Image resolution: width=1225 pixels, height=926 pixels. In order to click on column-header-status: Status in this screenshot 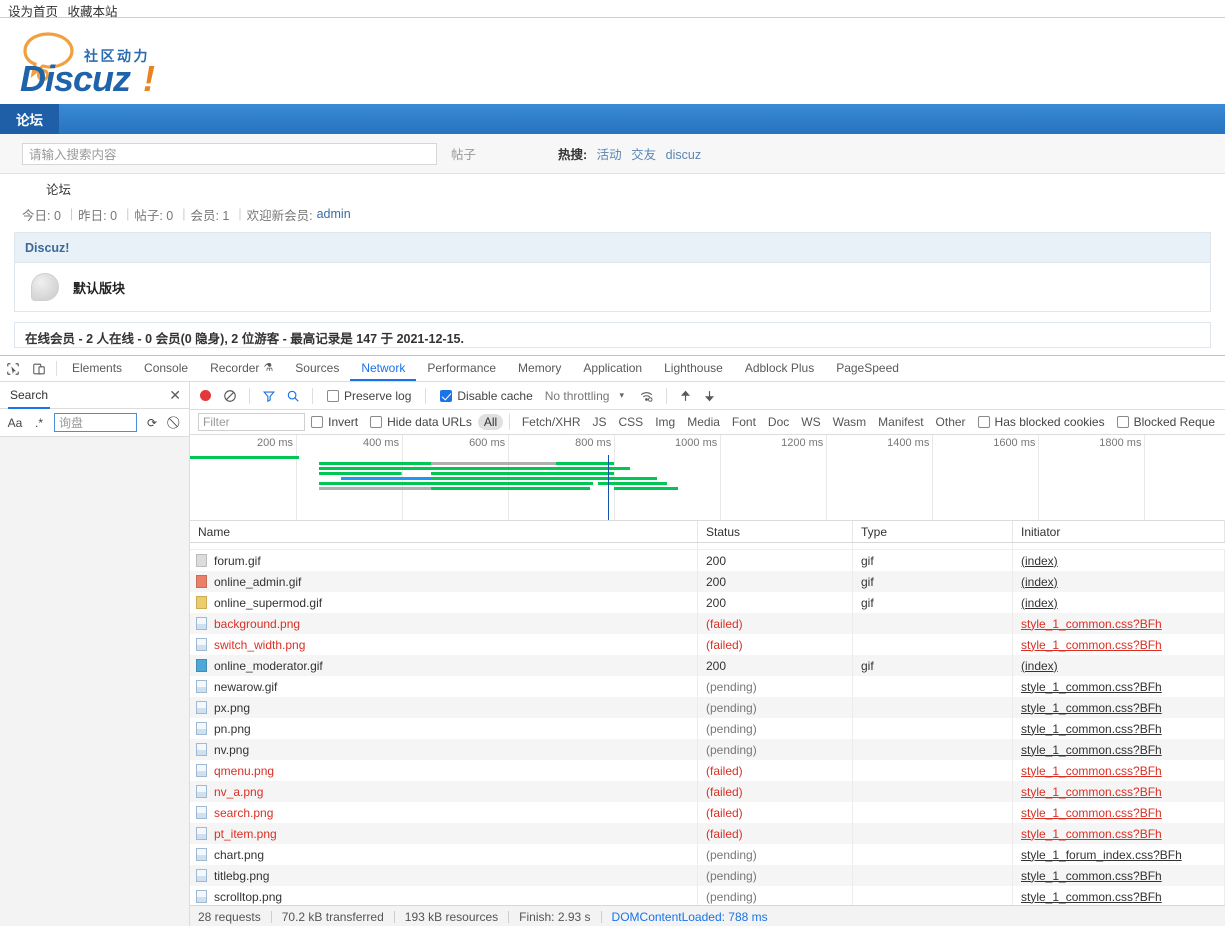, I will do `click(775, 531)`.